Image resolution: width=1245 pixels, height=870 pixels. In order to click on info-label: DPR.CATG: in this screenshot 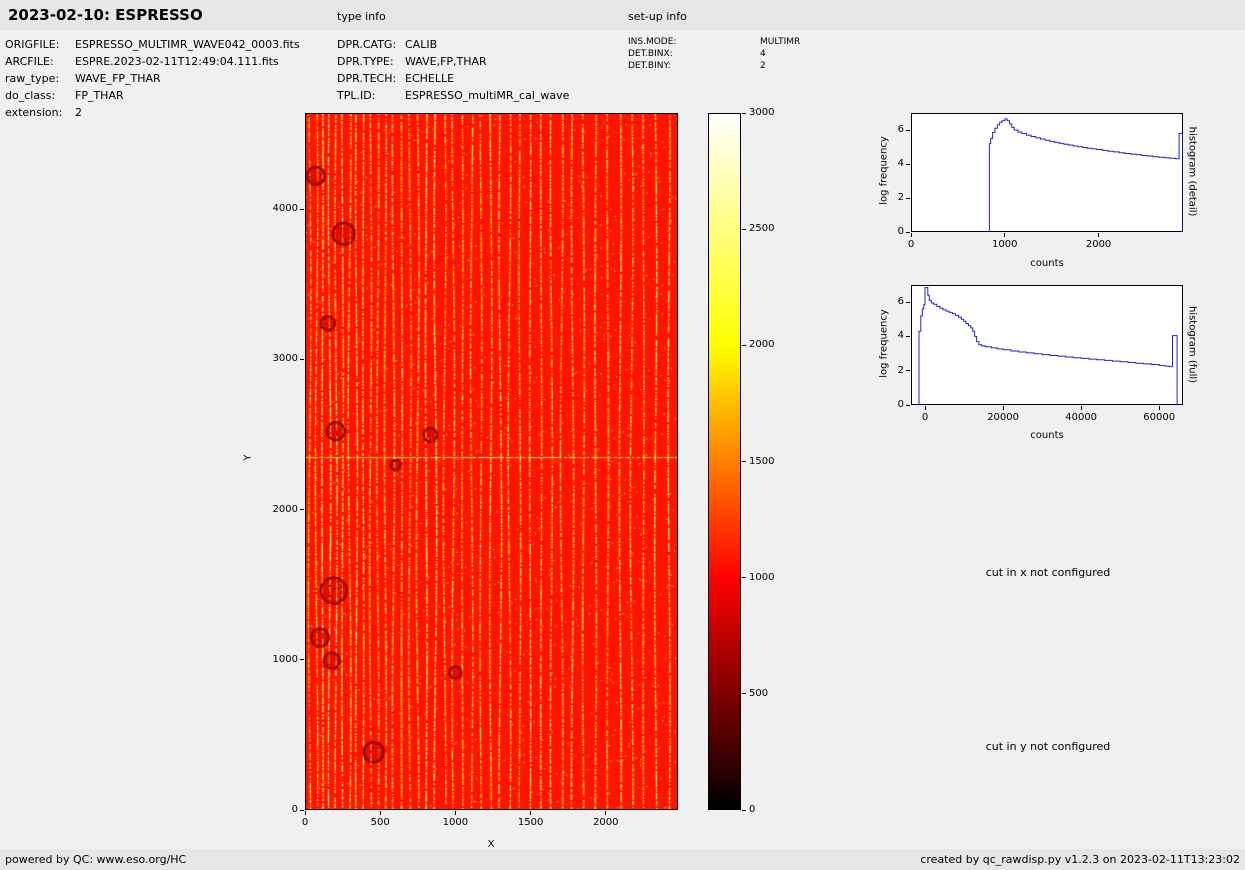, I will do `click(367, 44)`.